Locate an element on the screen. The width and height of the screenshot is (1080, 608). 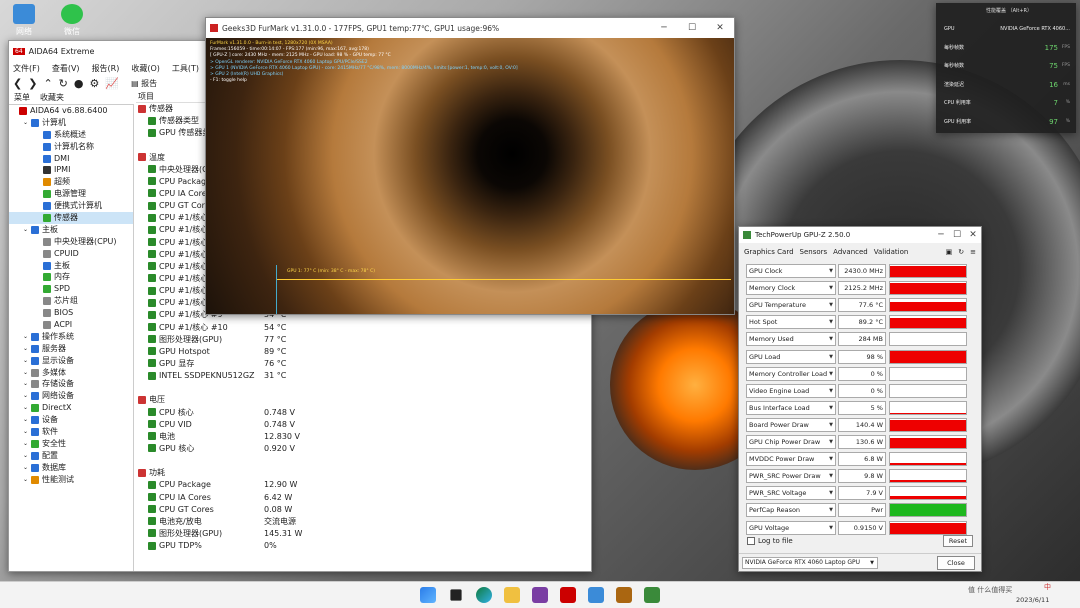
tree-item: ⌄ 配置 is located at coordinates (71, 456).